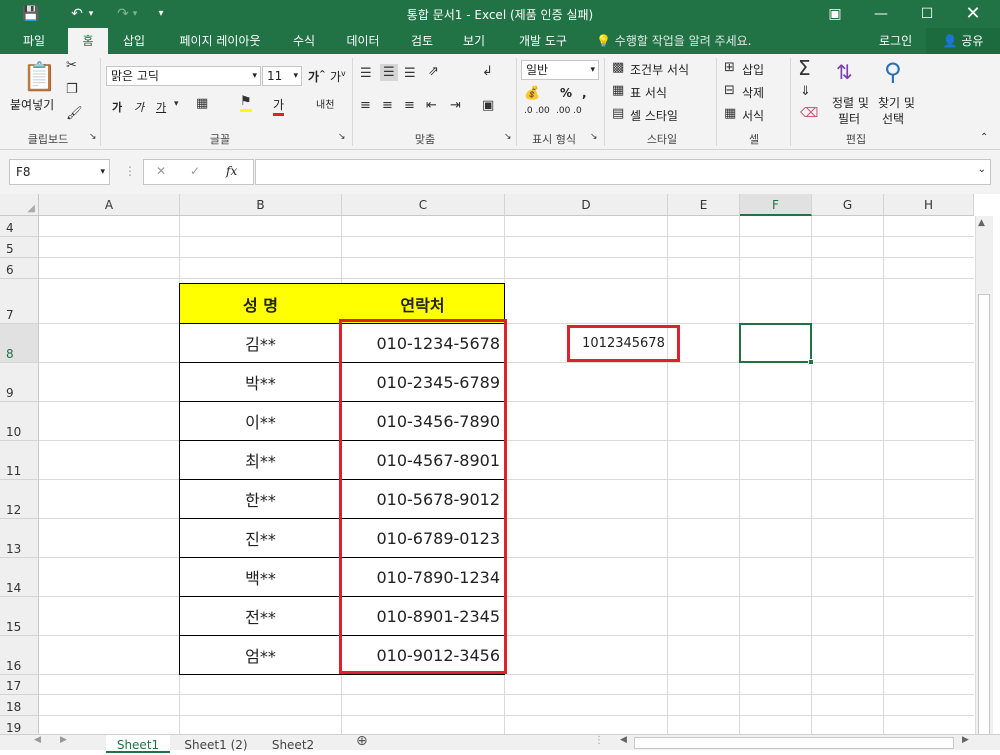 The height and width of the screenshot is (755, 1000). What do you see at coordinates (117, 107) in the screenshot?
I see `bold-button: 가` at bounding box center [117, 107].